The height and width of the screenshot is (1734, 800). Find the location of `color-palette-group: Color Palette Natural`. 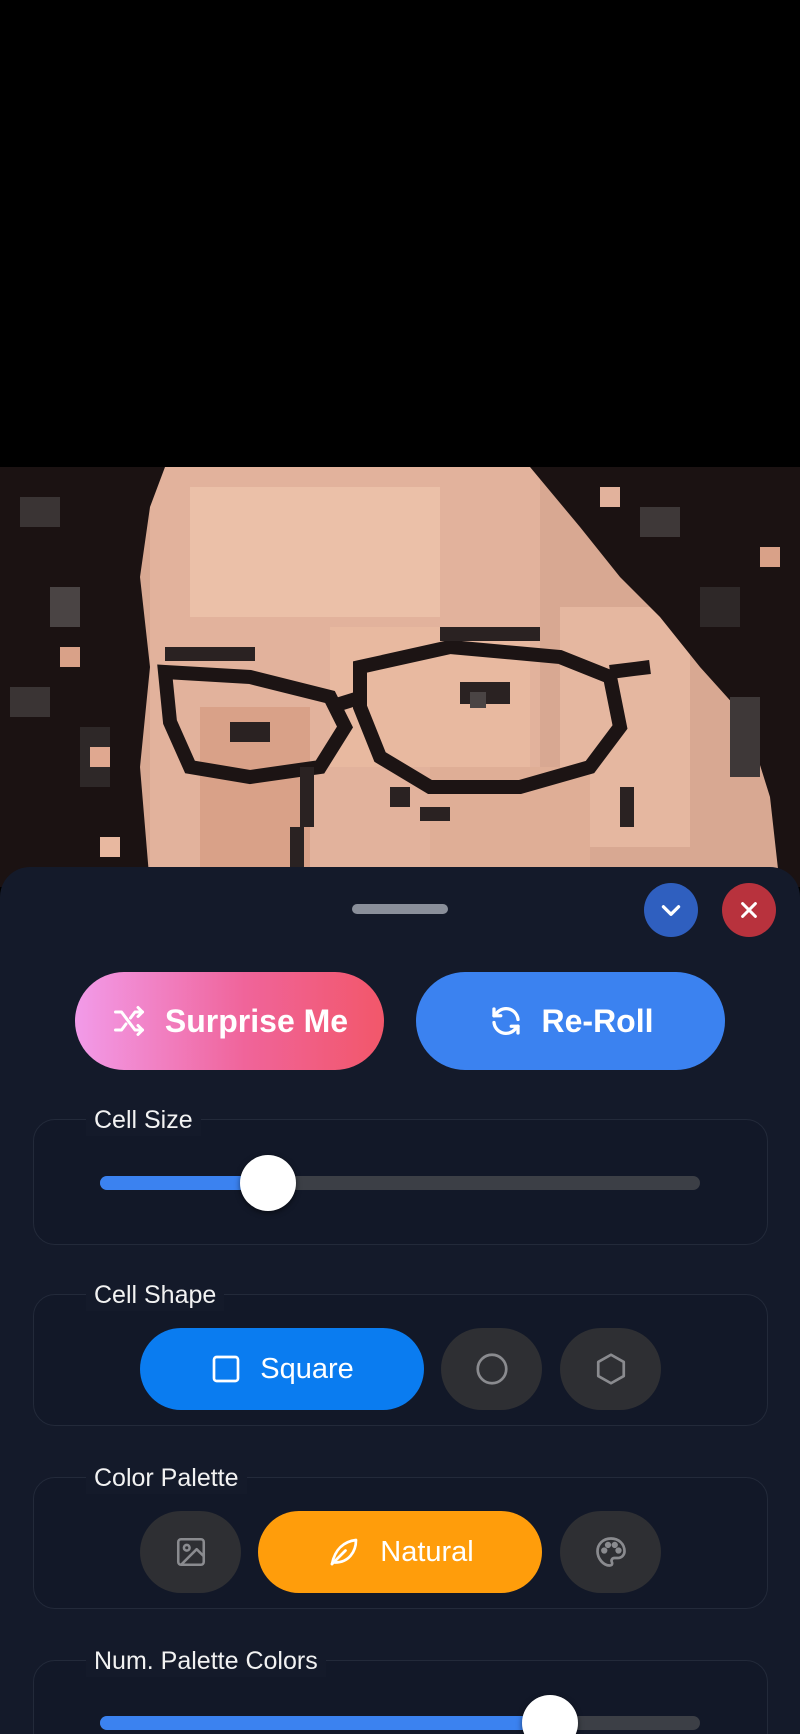

color-palette-group: Color Palette Natural is located at coordinates (400, 1535).